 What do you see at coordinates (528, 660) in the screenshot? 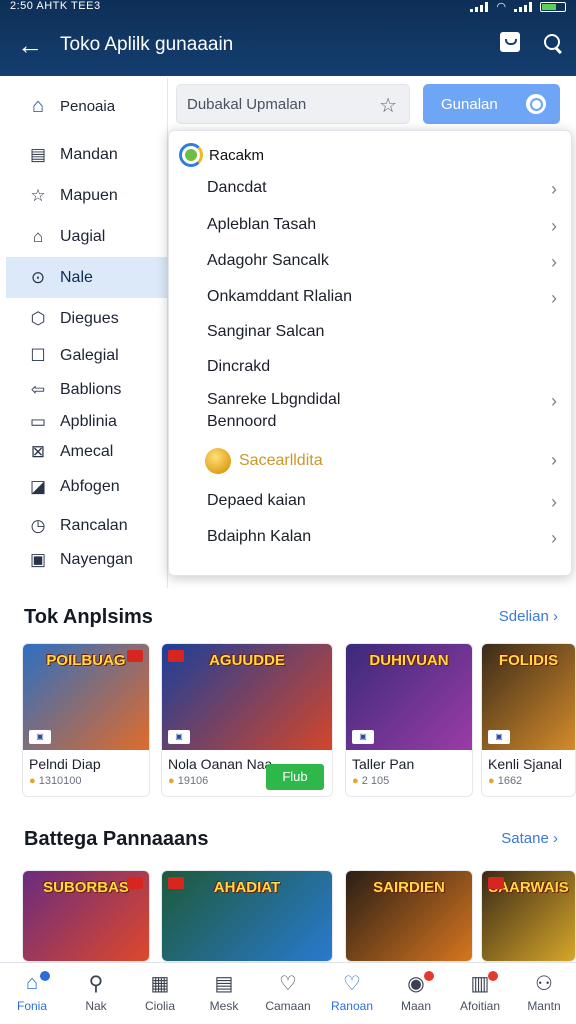
I see `art-title: FOLIDIS` at bounding box center [528, 660].